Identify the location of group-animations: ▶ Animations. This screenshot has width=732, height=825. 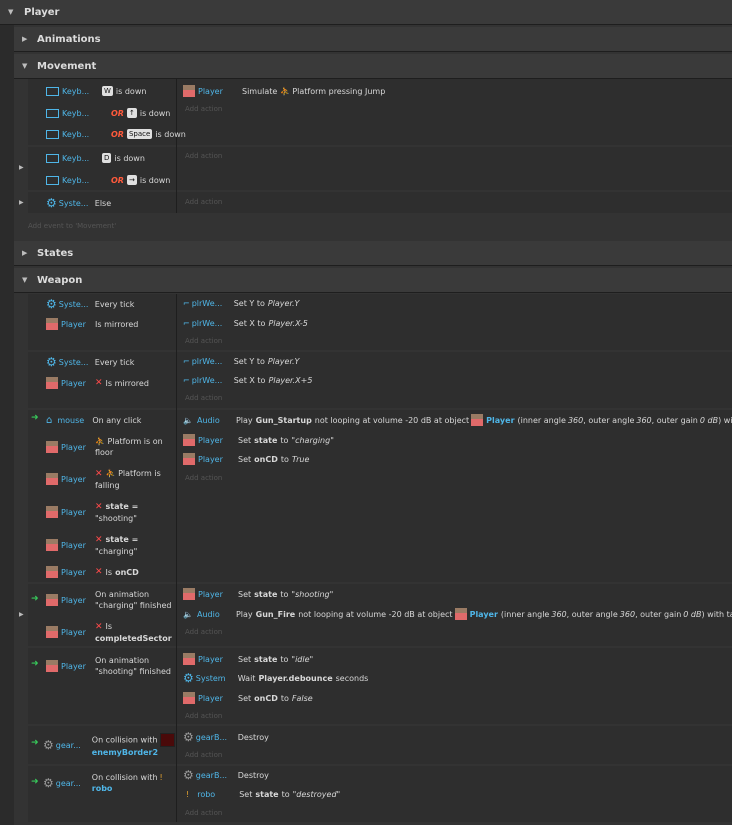
(373, 39).